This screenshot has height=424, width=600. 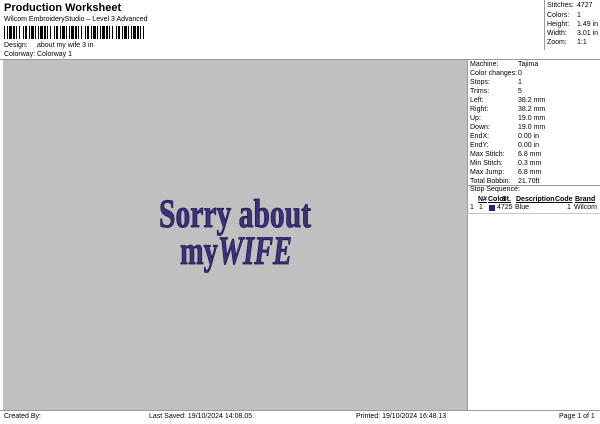 I want to click on machine-info-row: Max Stitch: 6.8 mm, so click(x=534, y=155).